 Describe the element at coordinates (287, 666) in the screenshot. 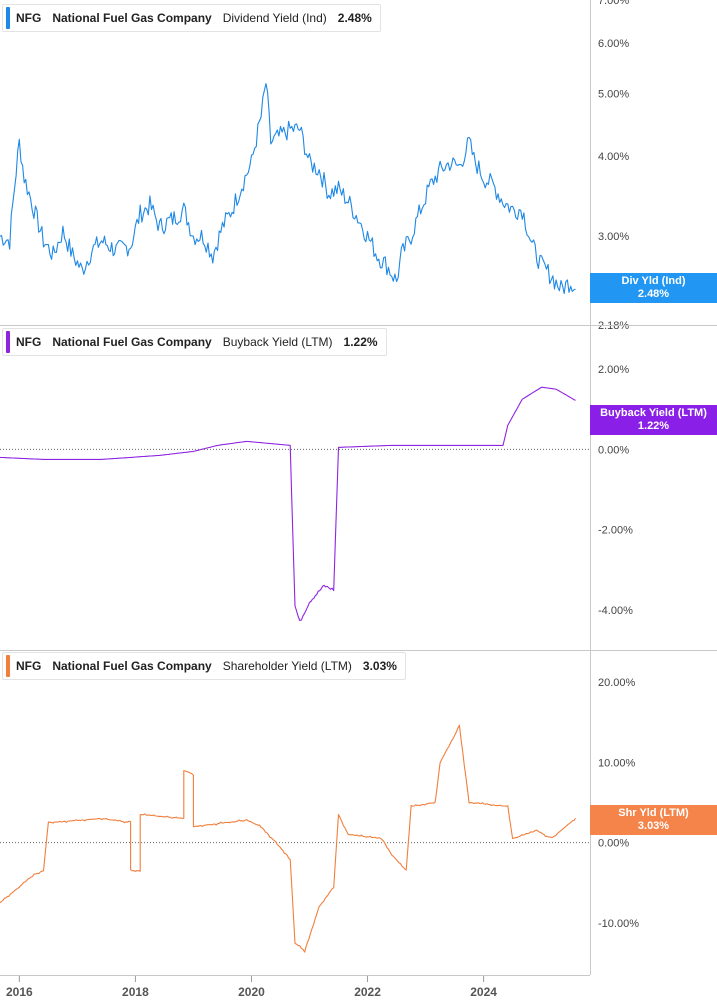

I see `legend-metric: Shareholder Yield (LTM)` at that location.